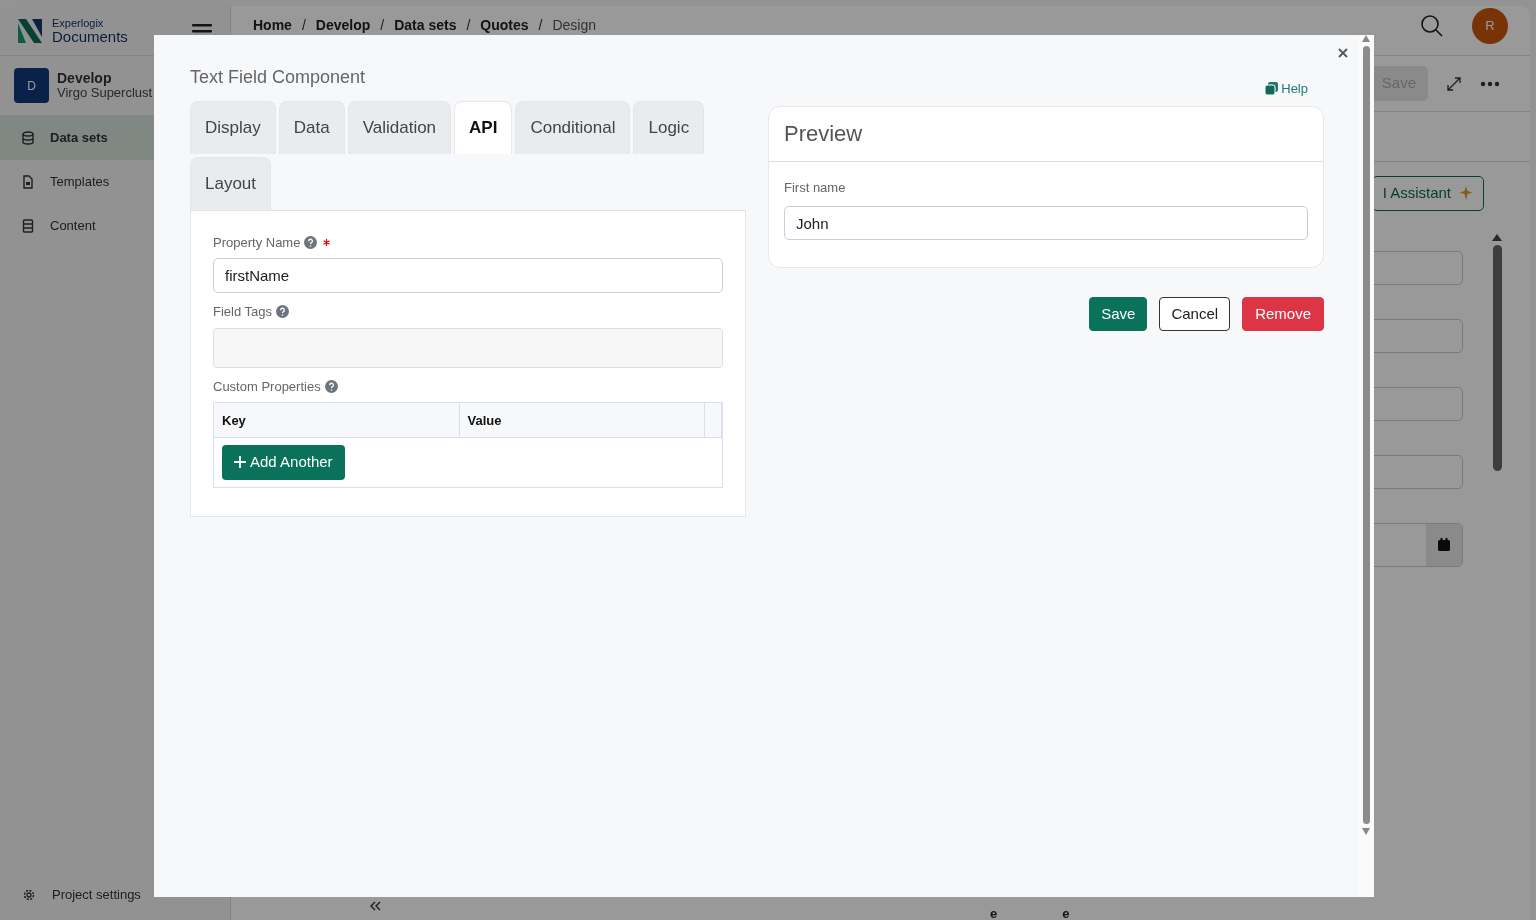  What do you see at coordinates (272, 25) in the screenshot?
I see `breadcrumb-link: Home` at bounding box center [272, 25].